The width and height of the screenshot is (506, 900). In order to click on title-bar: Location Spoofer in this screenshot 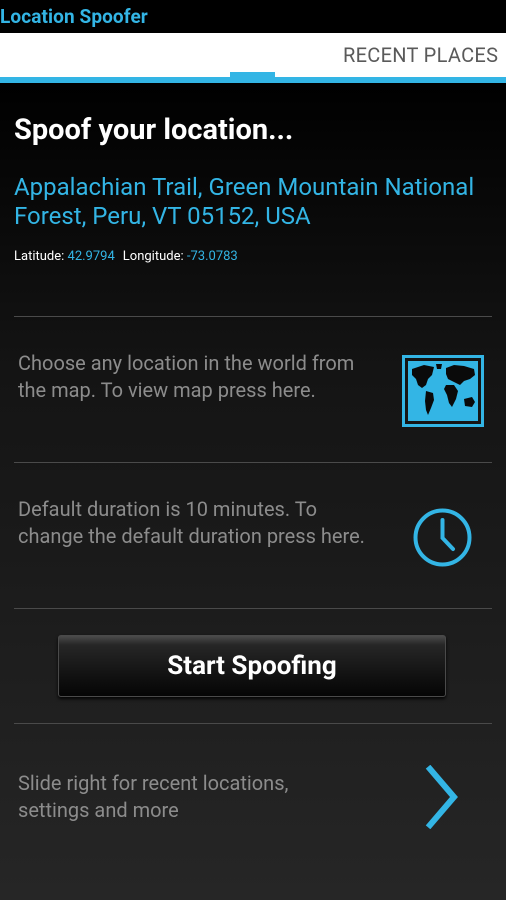, I will do `click(253, 16)`.